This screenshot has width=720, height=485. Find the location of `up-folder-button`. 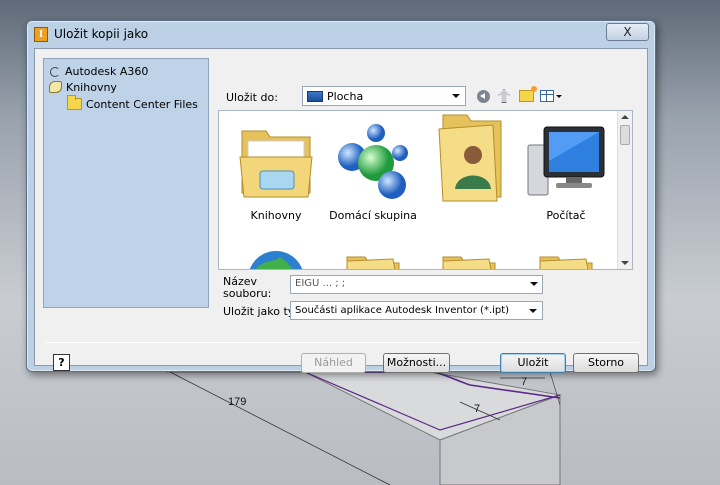

up-folder-button is located at coordinates (504, 96).